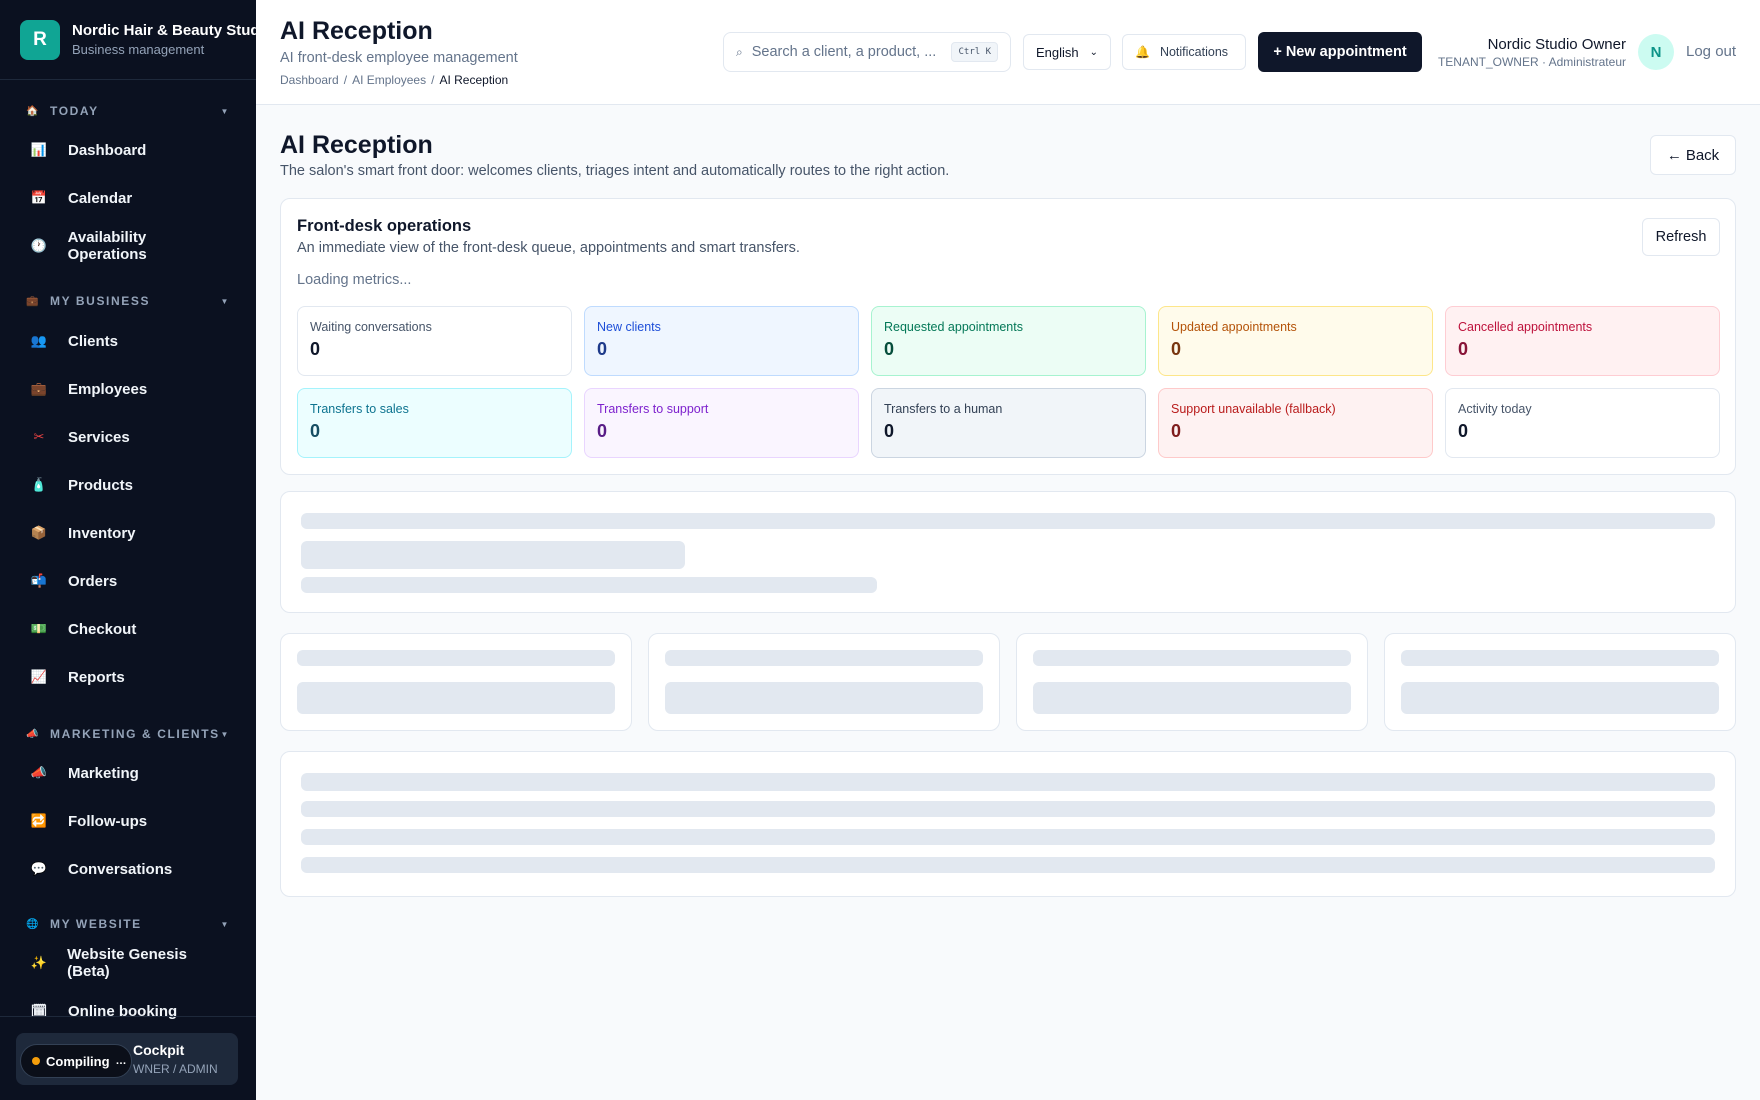 The height and width of the screenshot is (1100, 1760). I want to click on sidebar-item-follow-ups: 🔁 Follow-ups, so click(128, 821).